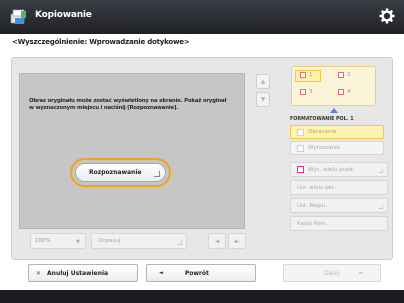 The image size is (404, 303). Describe the element at coordinates (311, 92) in the screenshot. I see `page-cell-label: 3` at that location.